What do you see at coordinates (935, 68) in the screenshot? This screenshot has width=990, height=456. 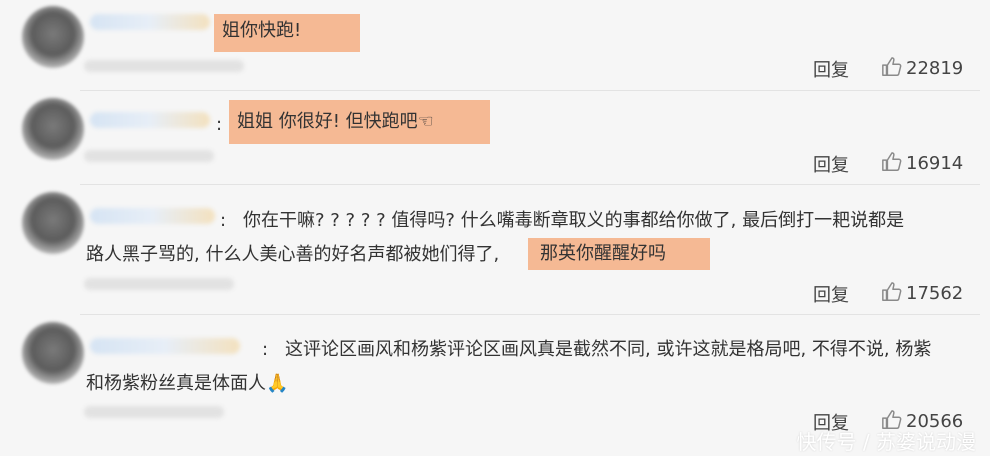 I see `like-count: 22819` at bounding box center [935, 68].